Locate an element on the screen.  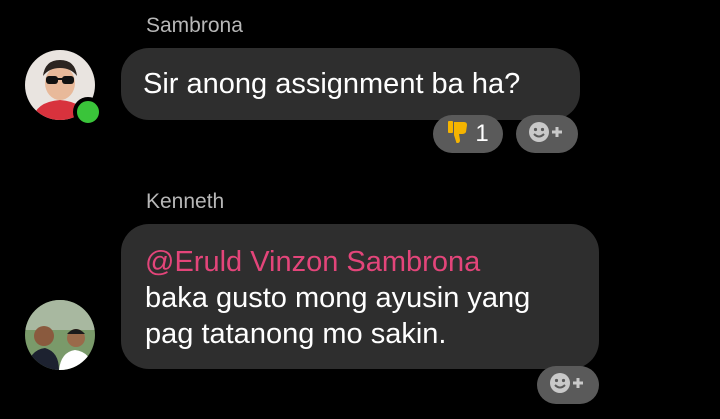
avatar is located at coordinates (60, 335).